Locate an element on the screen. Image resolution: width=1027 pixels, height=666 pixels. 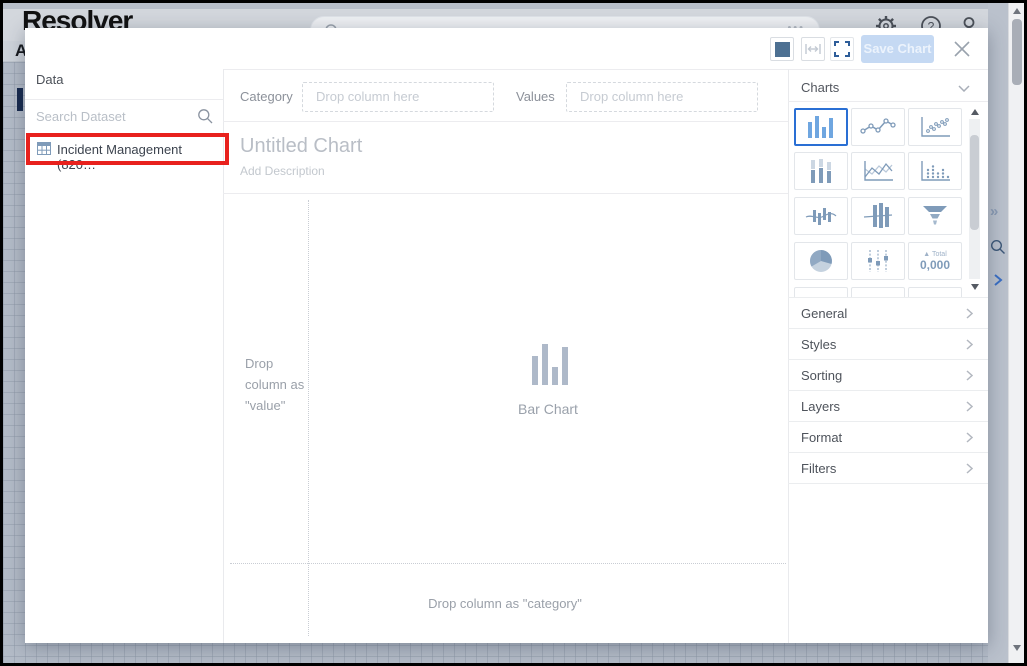
kpi-value-label: 0,000 is located at coordinates (935, 264).